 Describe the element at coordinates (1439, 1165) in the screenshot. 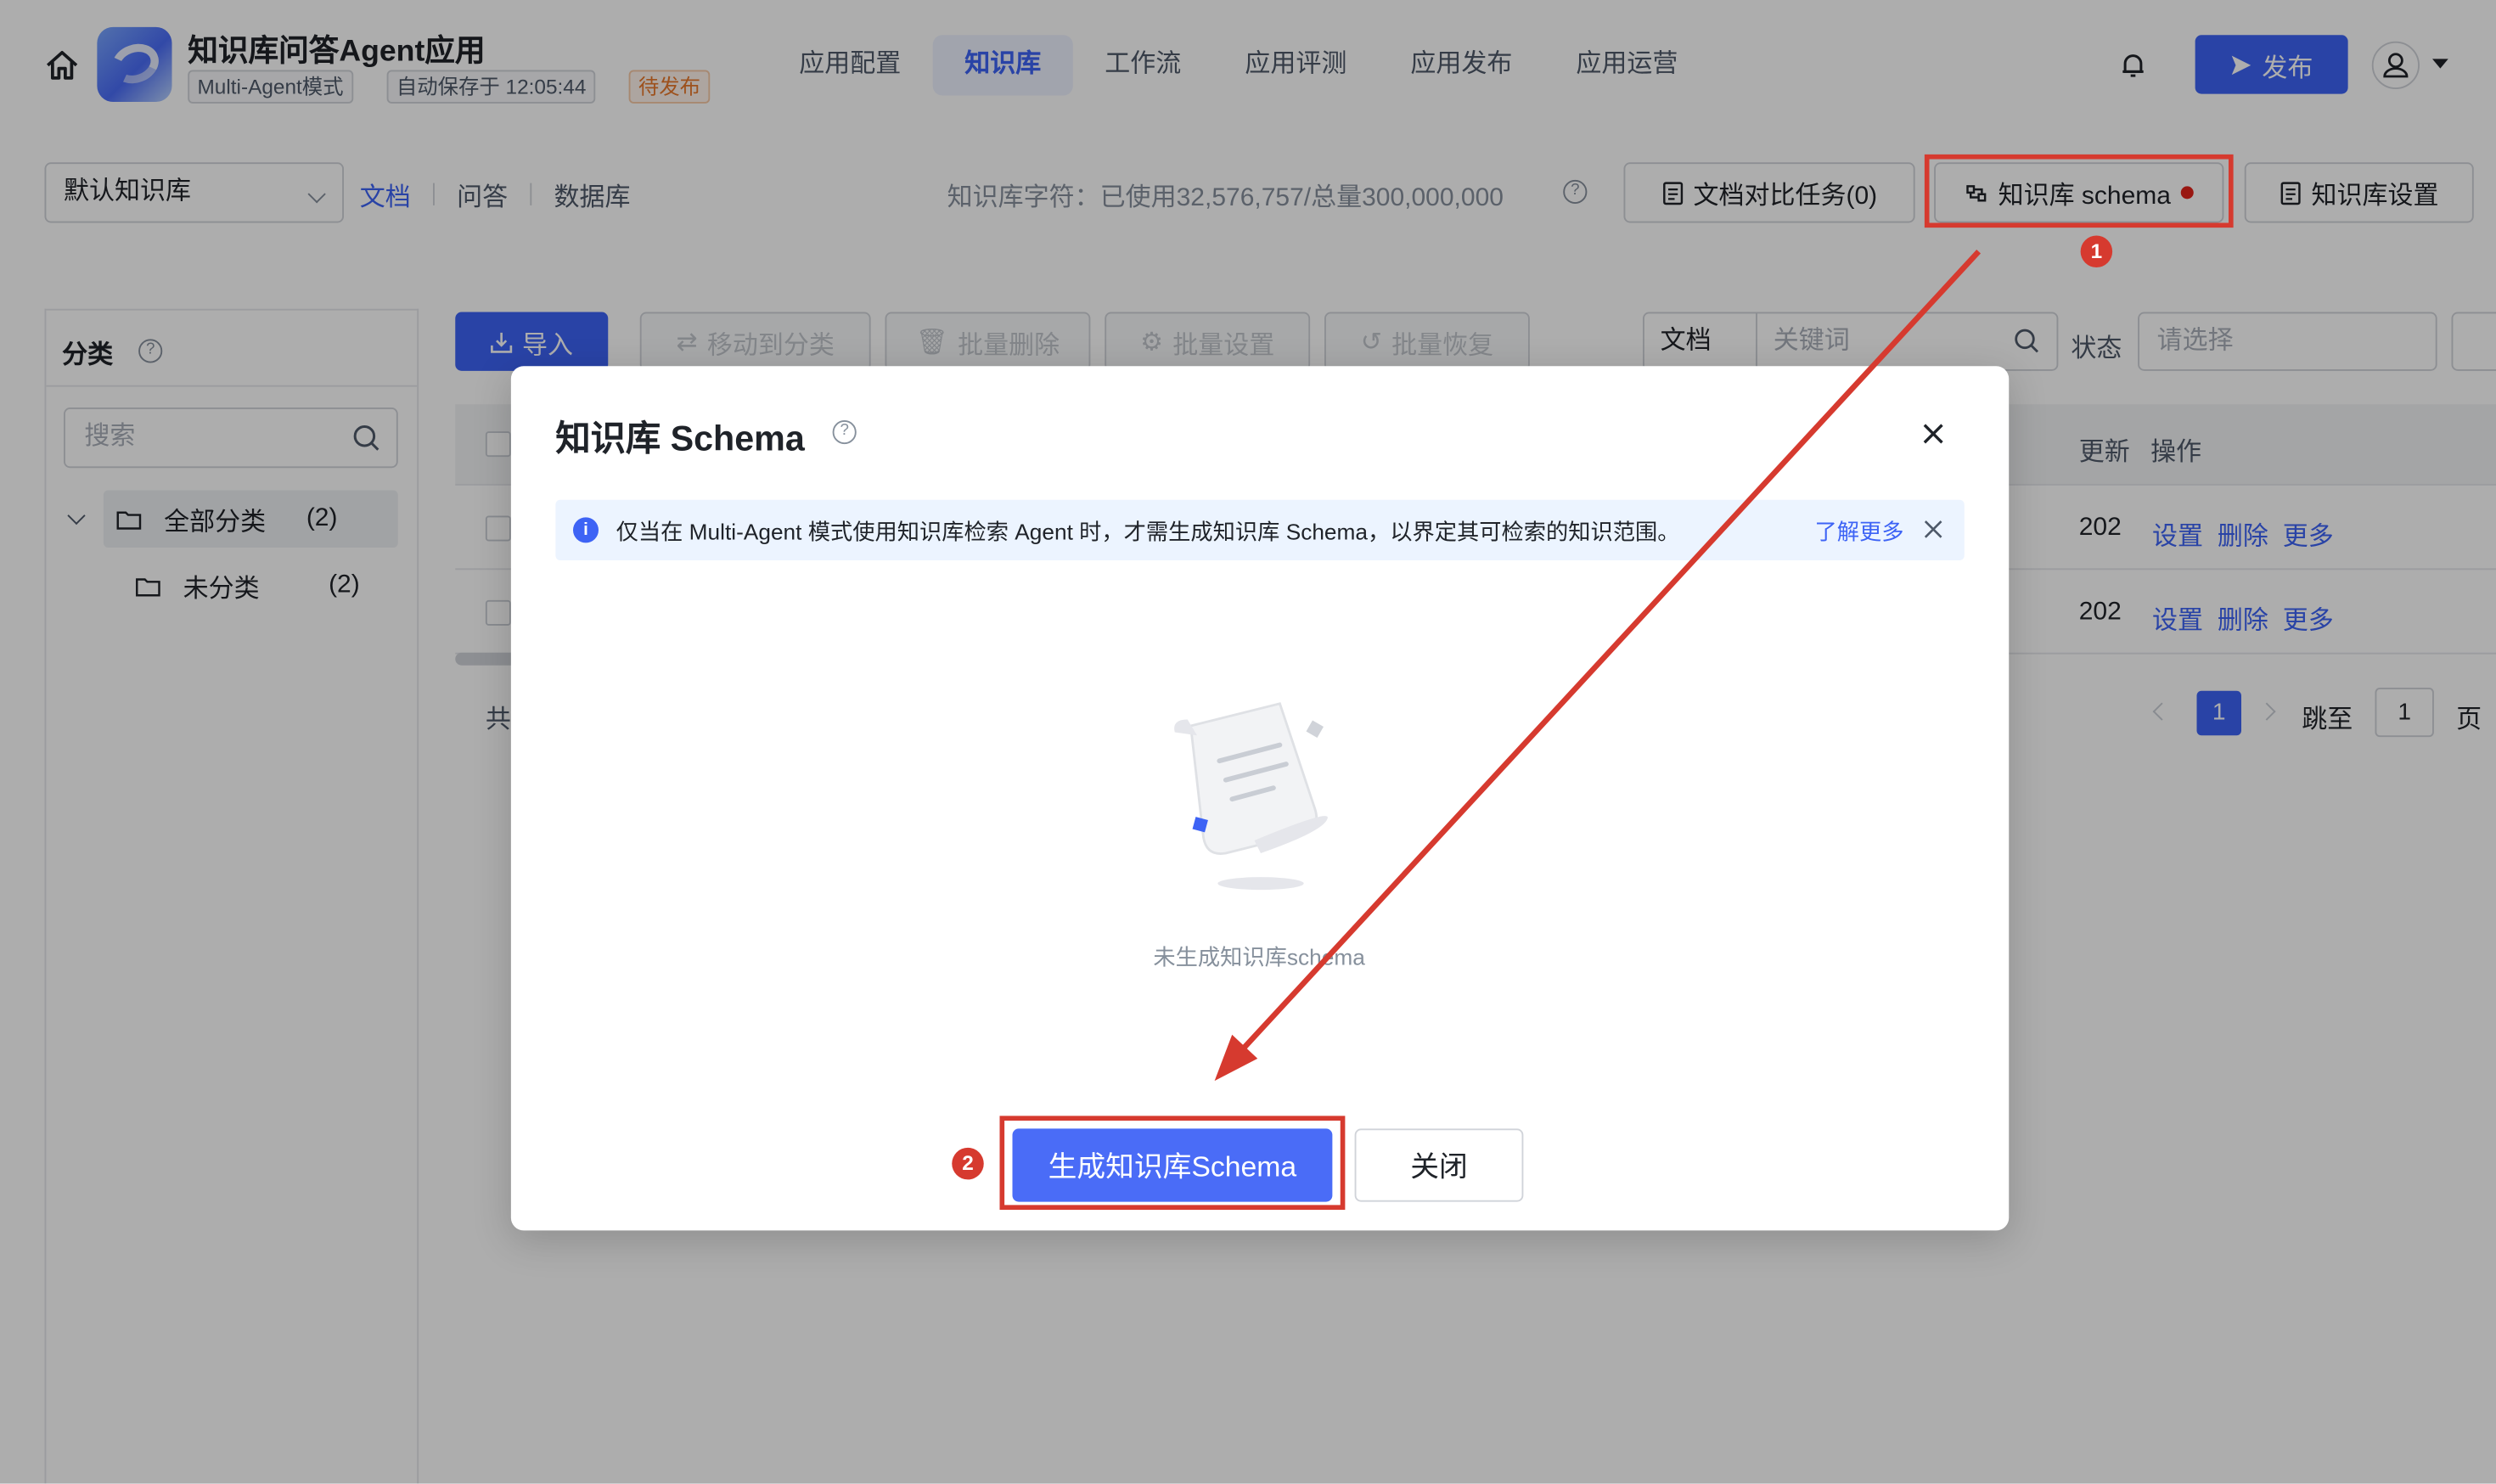

I see `close-button: 关闭` at that location.